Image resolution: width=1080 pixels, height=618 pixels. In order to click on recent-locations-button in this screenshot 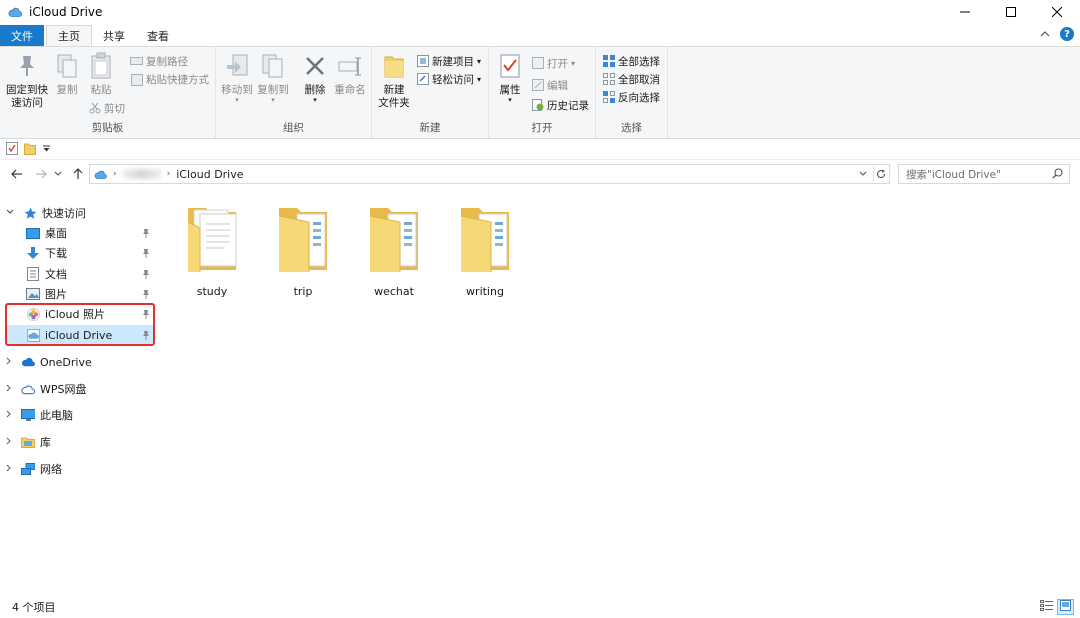, I will do `click(58, 174)`.